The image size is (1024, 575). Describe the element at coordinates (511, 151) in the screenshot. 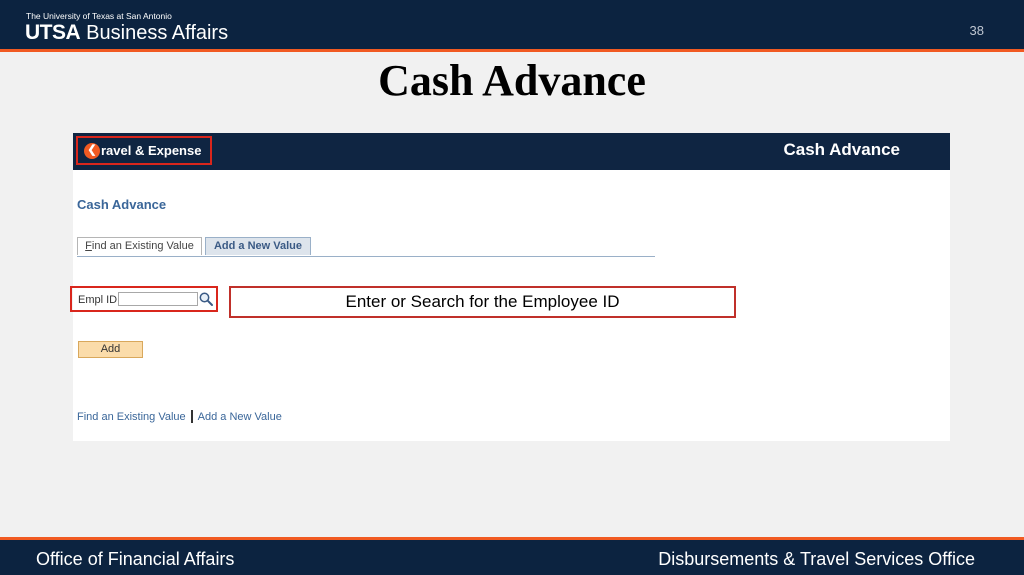

I see `app-top-bar: ❮ ravel & Expense Cash Advance` at that location.